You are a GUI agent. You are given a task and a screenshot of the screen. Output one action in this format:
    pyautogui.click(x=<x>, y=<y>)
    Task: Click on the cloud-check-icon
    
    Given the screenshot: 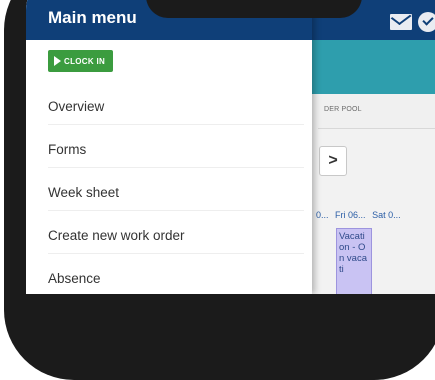 What is the action you would take?
    pyautogui.click(x=426, y=22)
    